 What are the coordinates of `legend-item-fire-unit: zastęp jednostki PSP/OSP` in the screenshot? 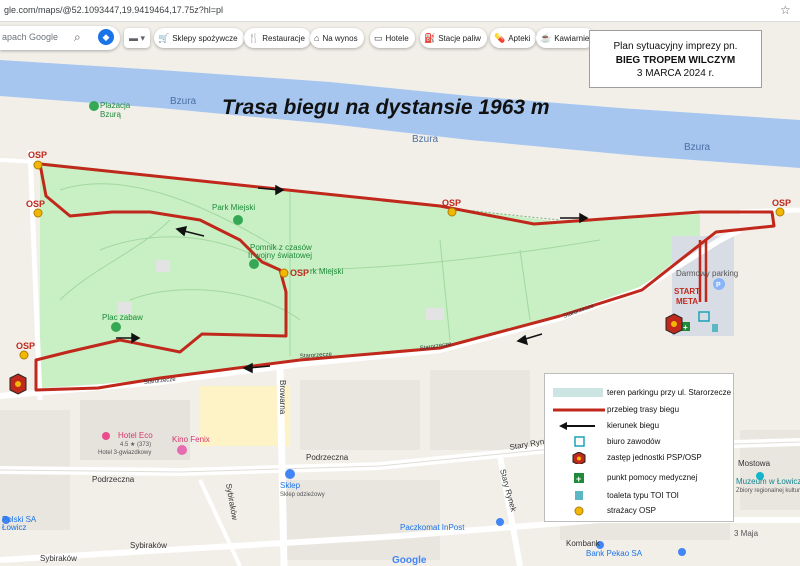 It's located at (640, 459).